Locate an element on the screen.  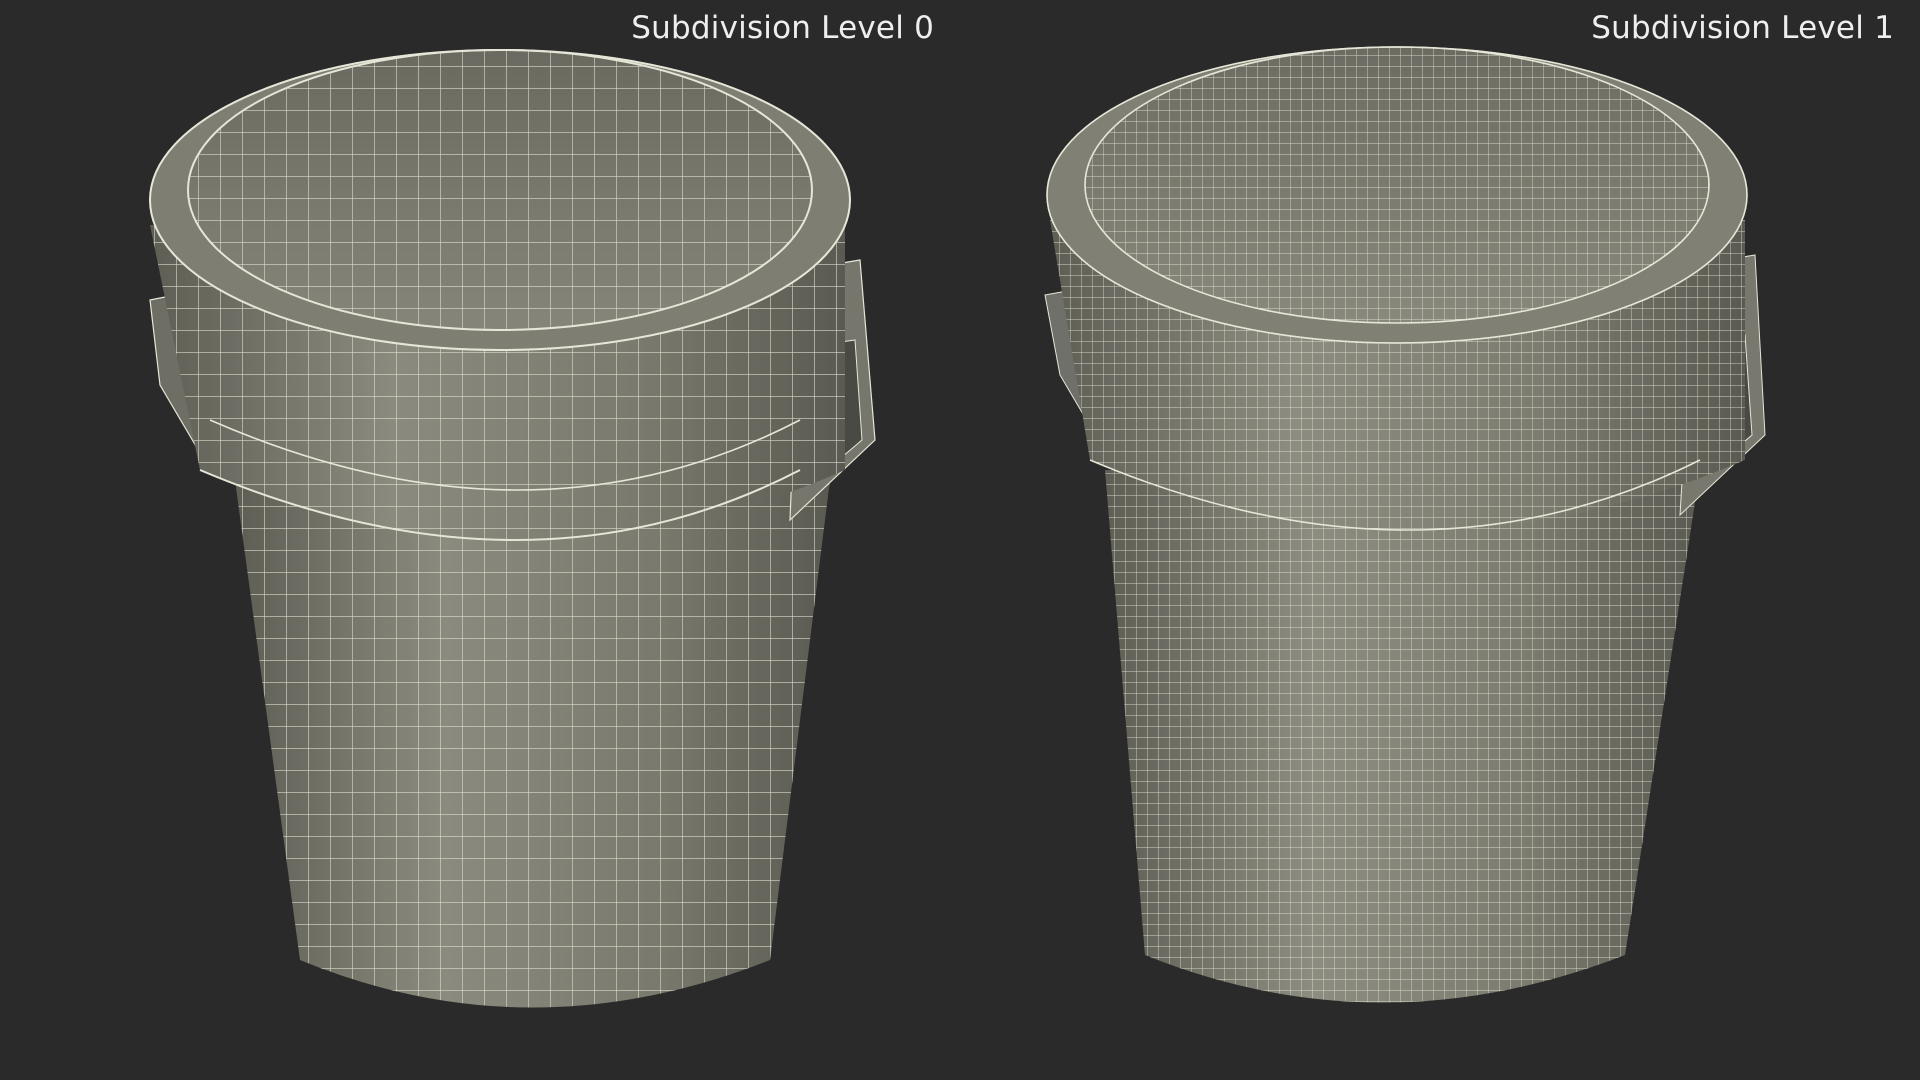
subdivision-level-label: Subdivision Level 0 is located at coordinates (782, 28).